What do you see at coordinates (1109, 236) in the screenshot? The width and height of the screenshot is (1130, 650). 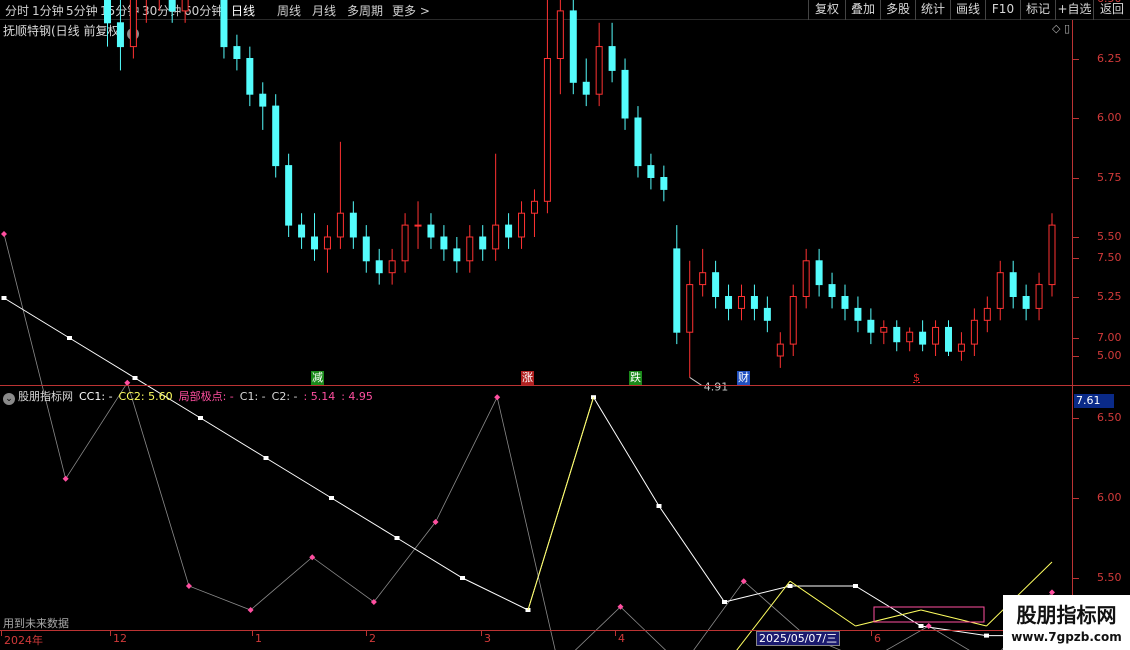 I see `price-tick-label: 5.50` at bounding box center [1109, 236].